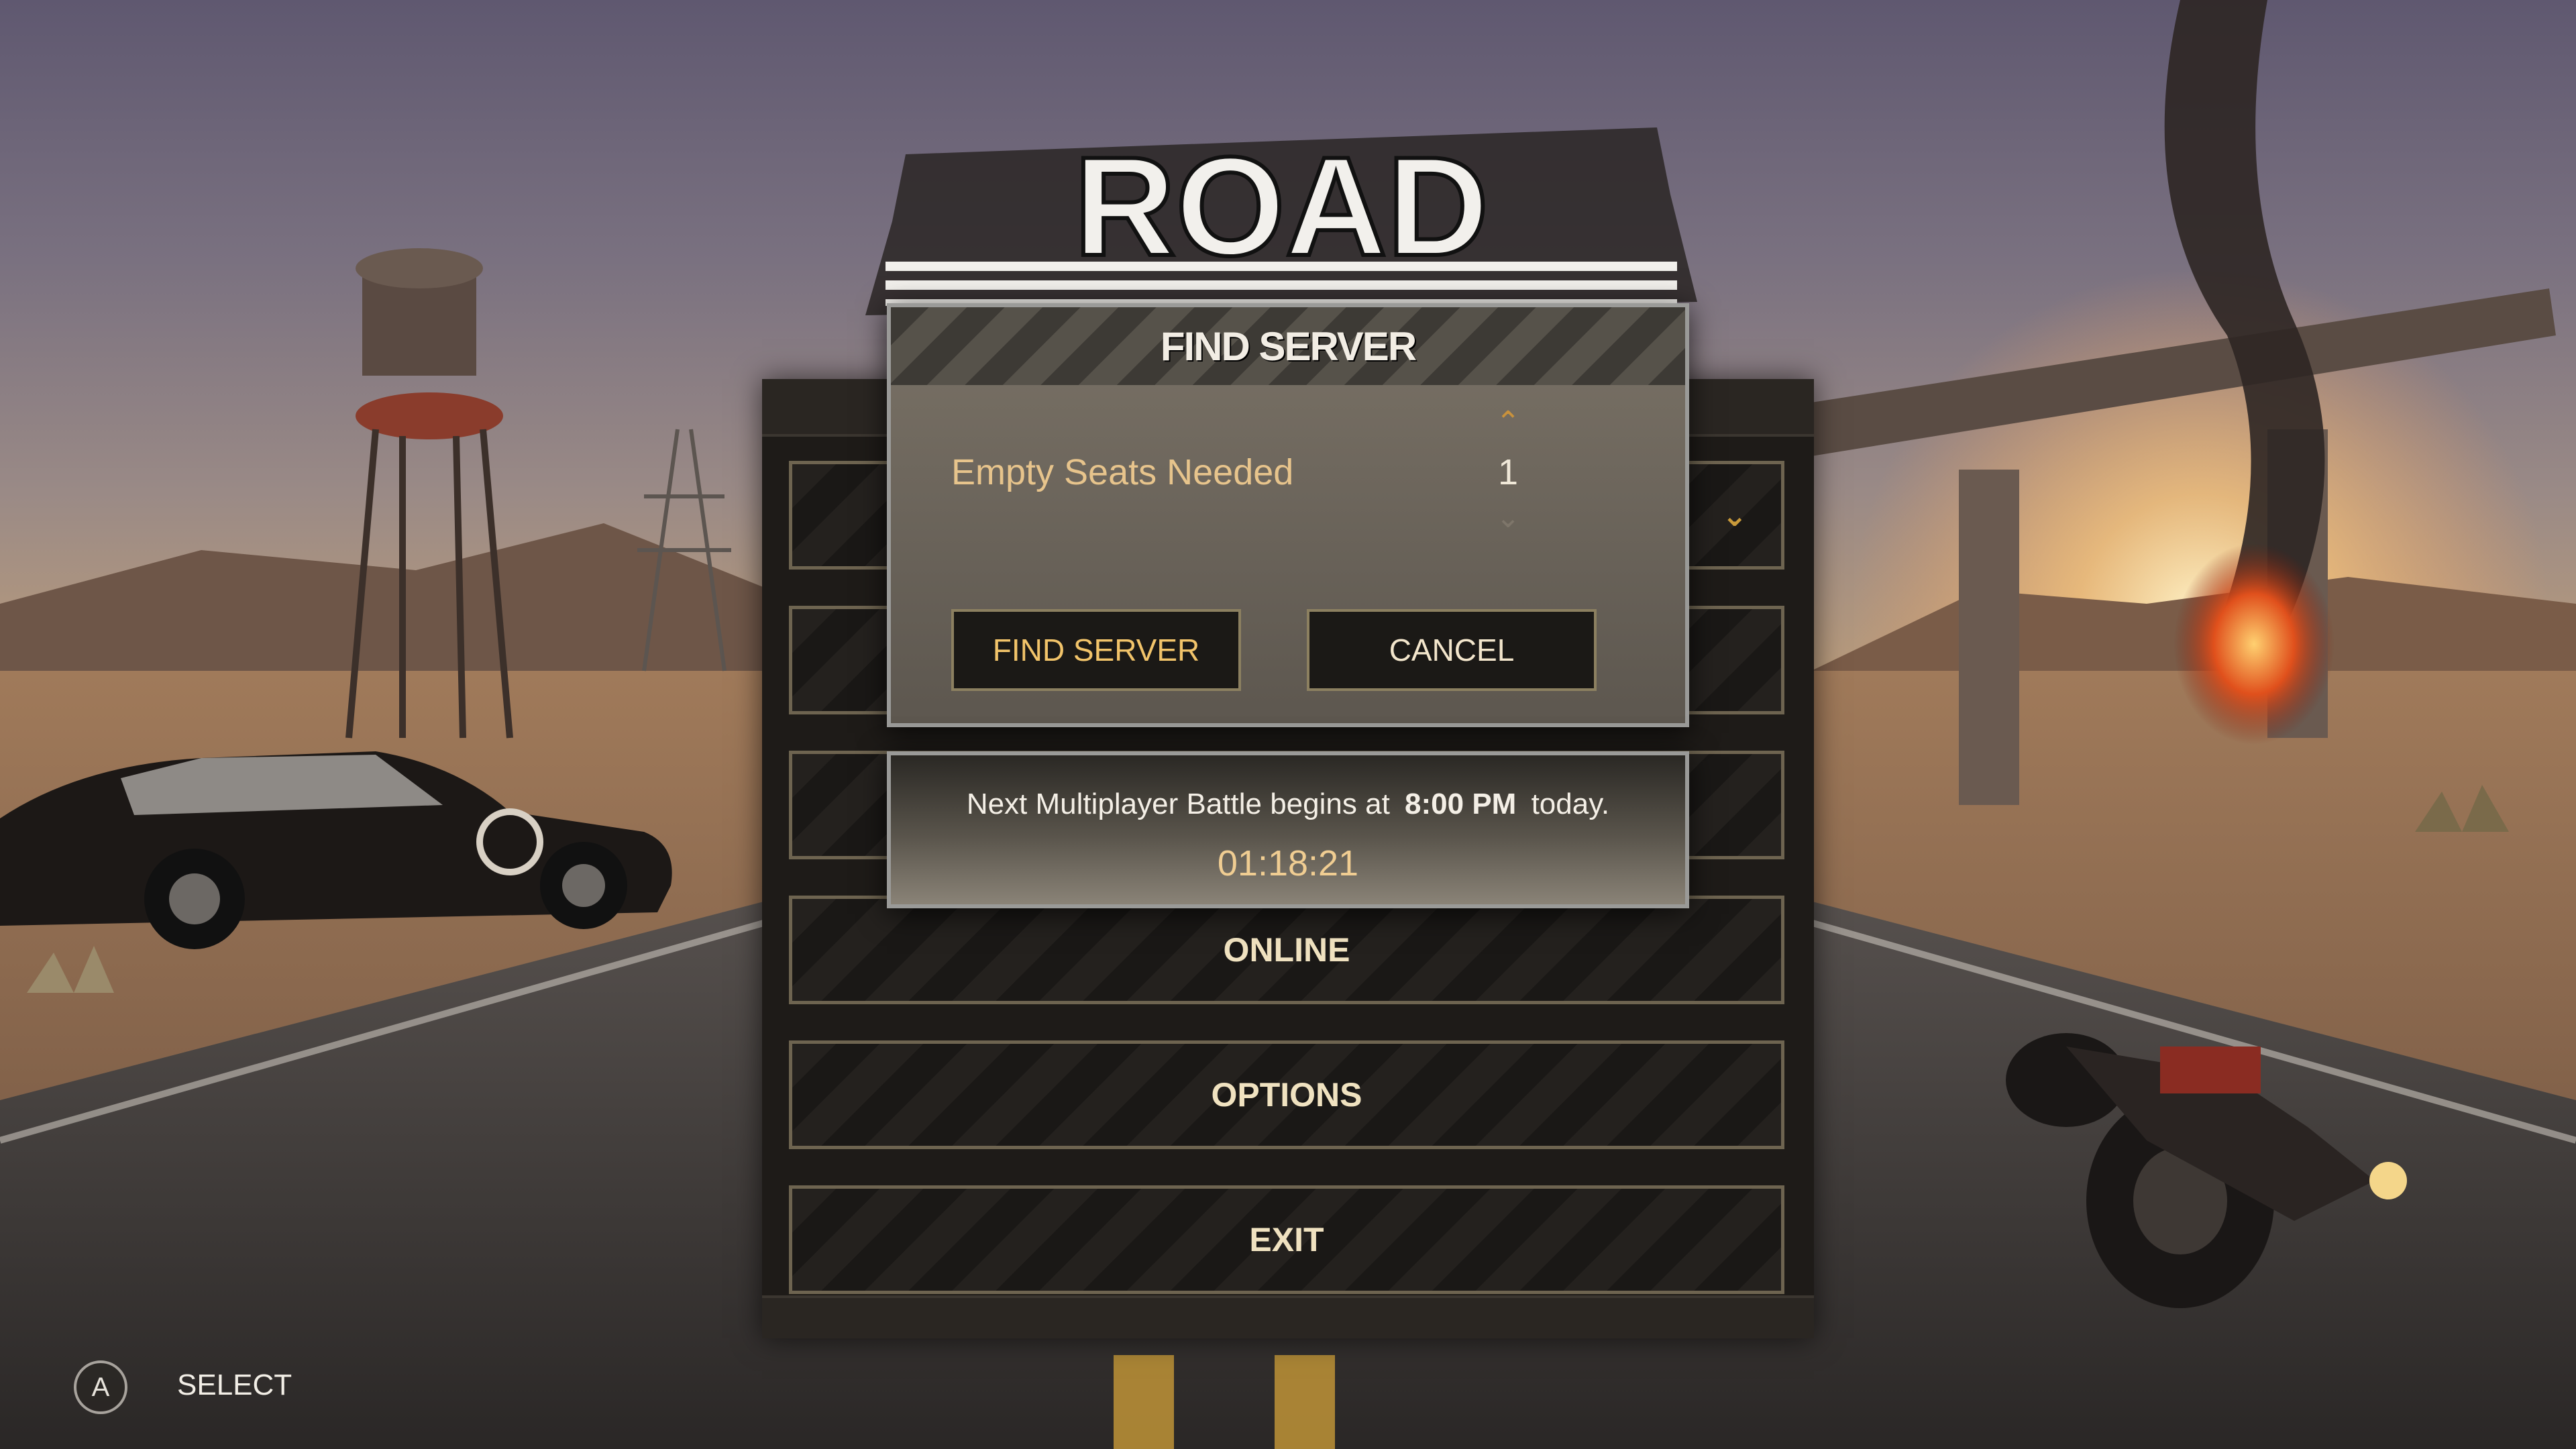  I want to click on menu-item-exit-label: EXIT, so click(1286, 1239).